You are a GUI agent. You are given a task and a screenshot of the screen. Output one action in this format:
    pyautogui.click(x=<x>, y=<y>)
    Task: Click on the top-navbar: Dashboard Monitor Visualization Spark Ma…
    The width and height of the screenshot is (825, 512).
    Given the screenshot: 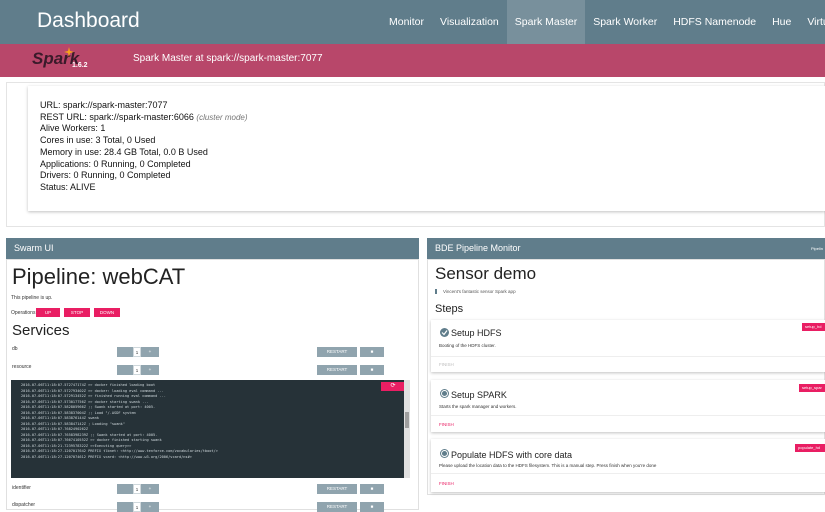 What is the action you would take?
    pyautogui.click(x=412, y=22)
    